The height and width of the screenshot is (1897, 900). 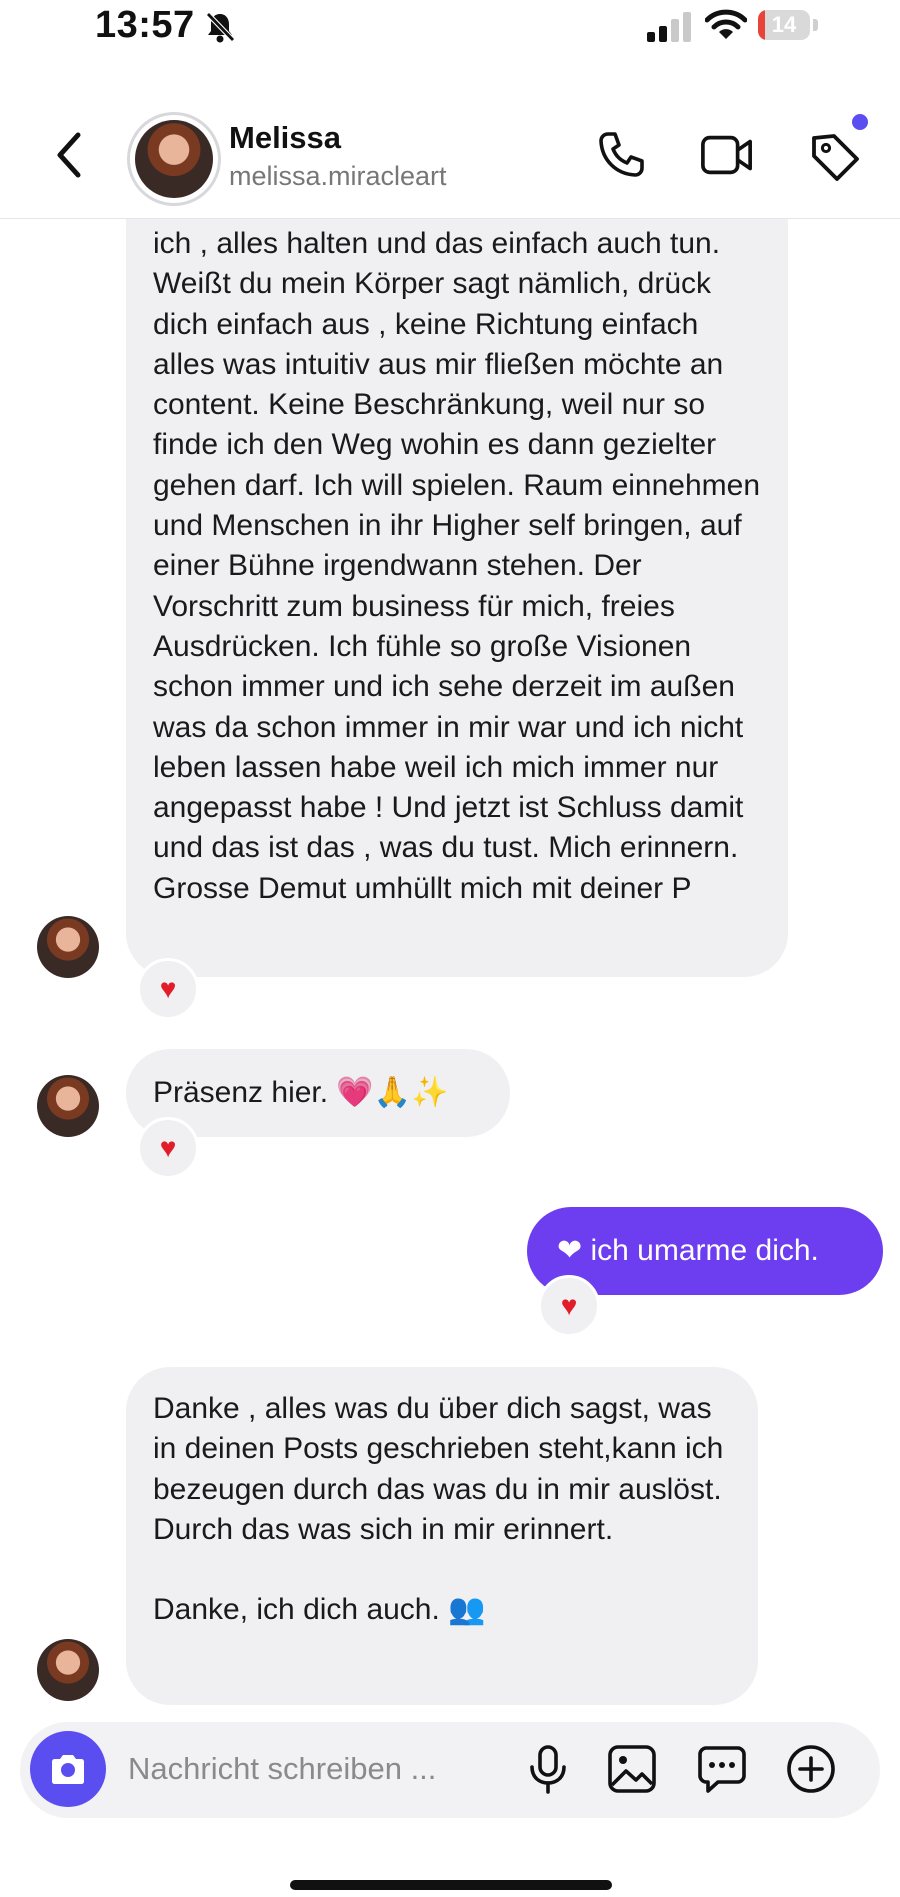 I want to click on notification-dot, so click(x=860, y=122).